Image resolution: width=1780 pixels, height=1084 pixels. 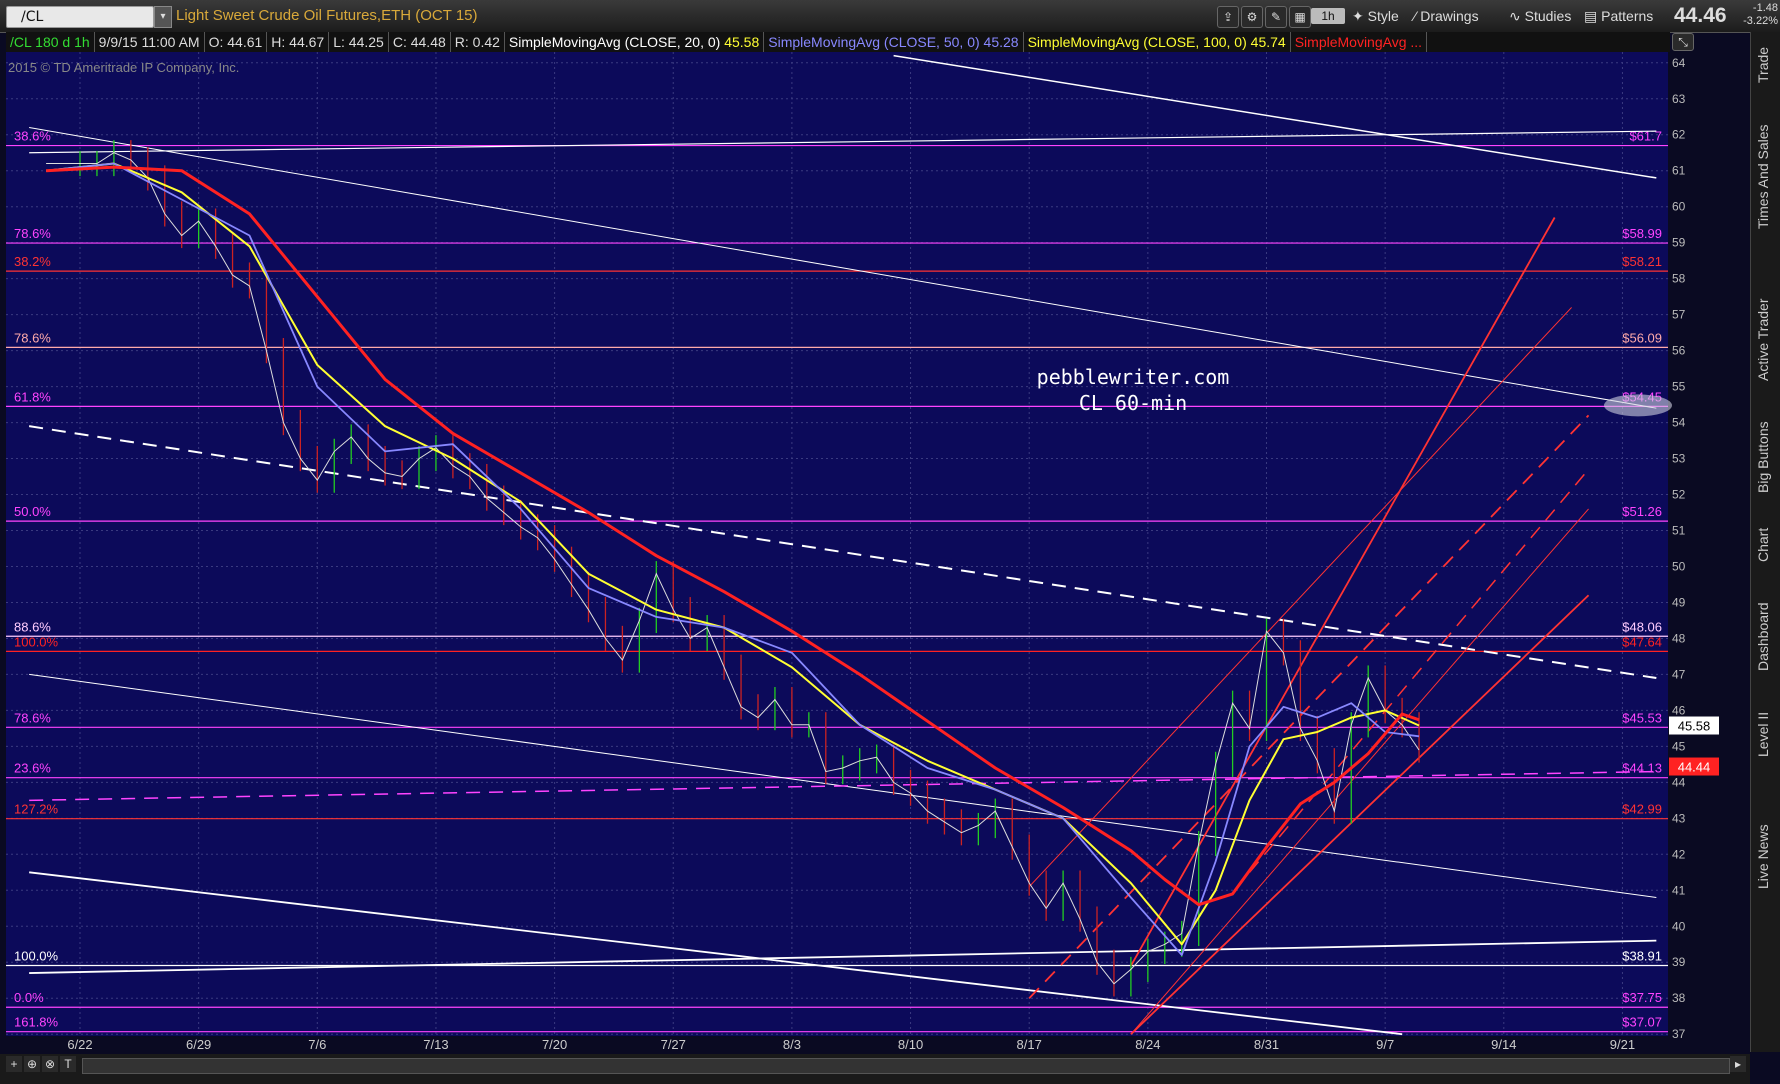 What do you see at coordinates (673, 1044) in the screenshot?
I see `x-tick-label: 7/27` at bounding box center [673, 1044].